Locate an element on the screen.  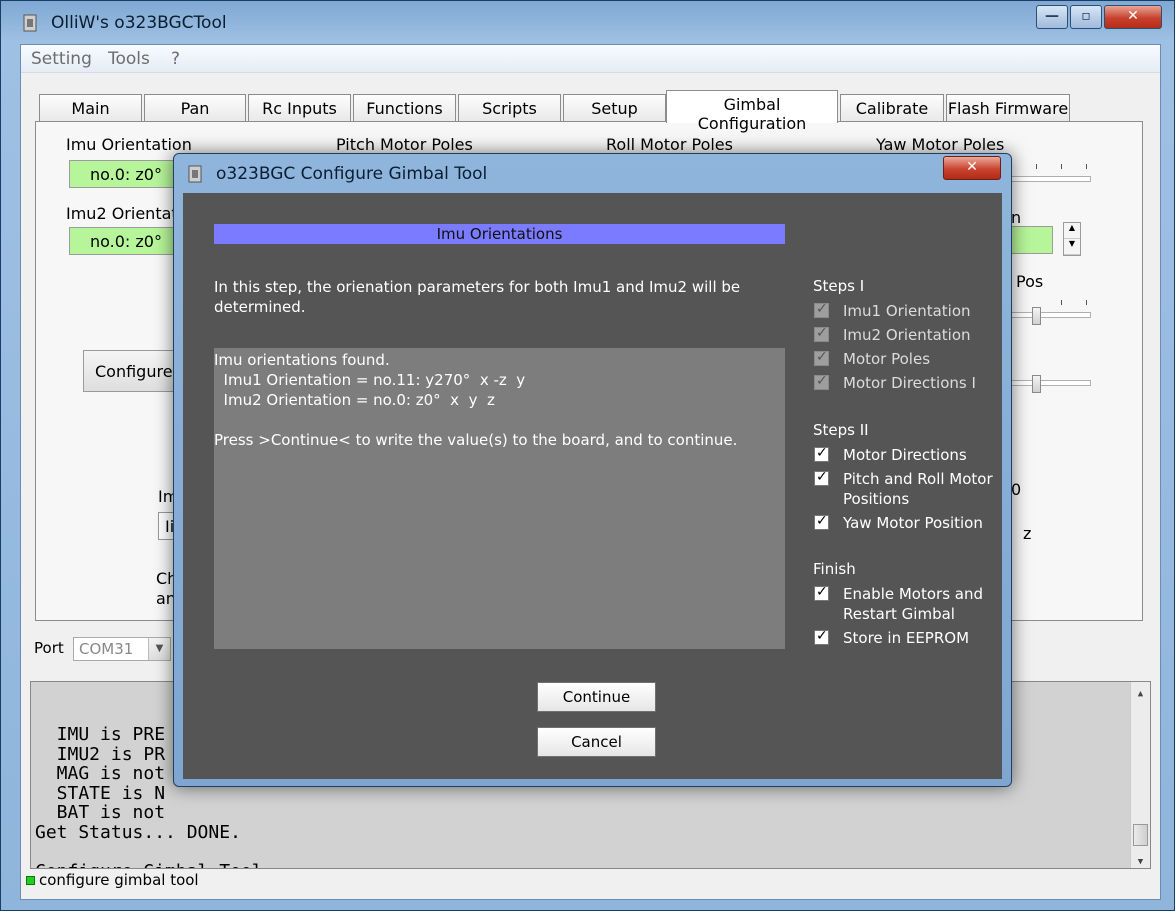
roll-motor-poles-label: Roll Motor Poles is located at coordinates (669, 144).